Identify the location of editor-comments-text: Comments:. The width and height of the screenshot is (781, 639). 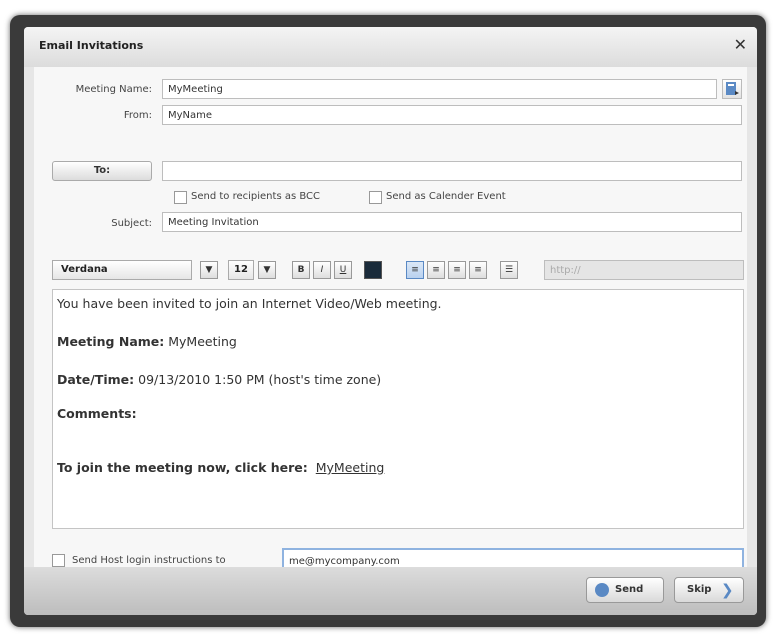
(97, 413).